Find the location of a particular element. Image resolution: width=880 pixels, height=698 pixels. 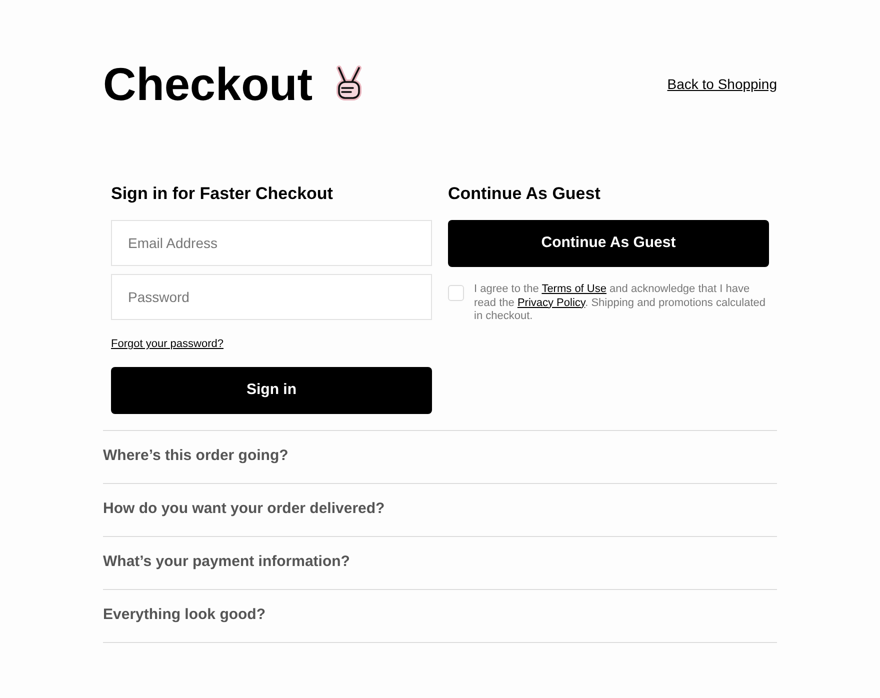

back-to-shopping-link: Back to Shopping is located at coordinates (722, 84).